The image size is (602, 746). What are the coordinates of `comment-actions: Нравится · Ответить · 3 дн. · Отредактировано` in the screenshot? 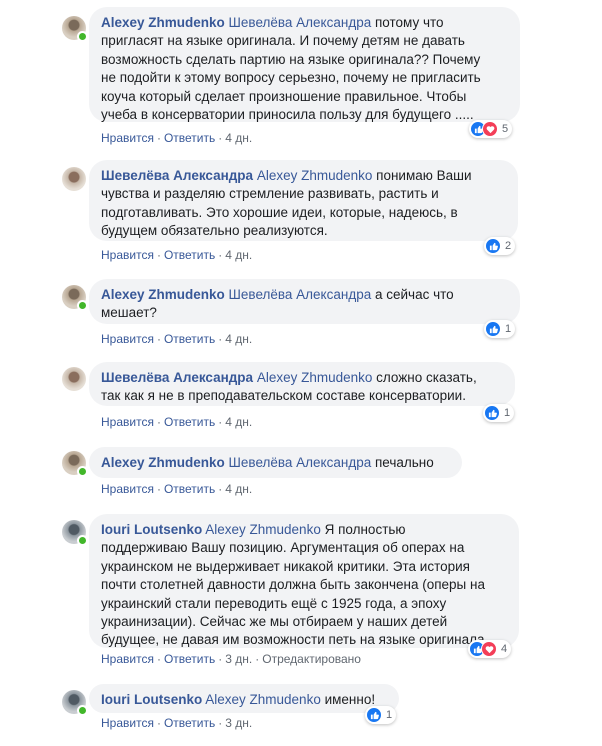 It's located at (231, 659).